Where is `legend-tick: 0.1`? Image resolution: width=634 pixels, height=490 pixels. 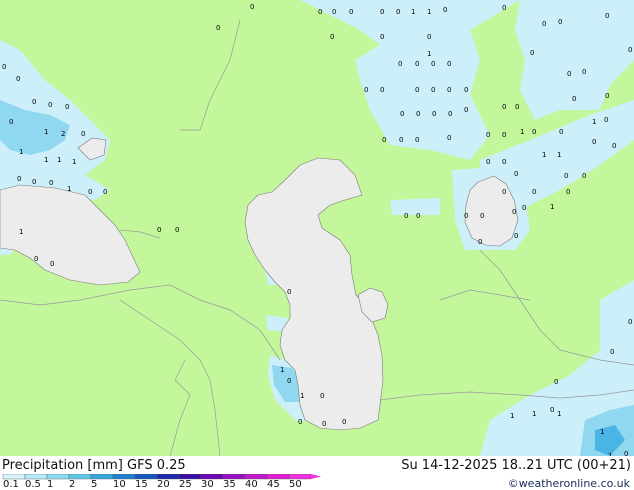
legend-tick: 0.1 is located at coordinates (11, 484).